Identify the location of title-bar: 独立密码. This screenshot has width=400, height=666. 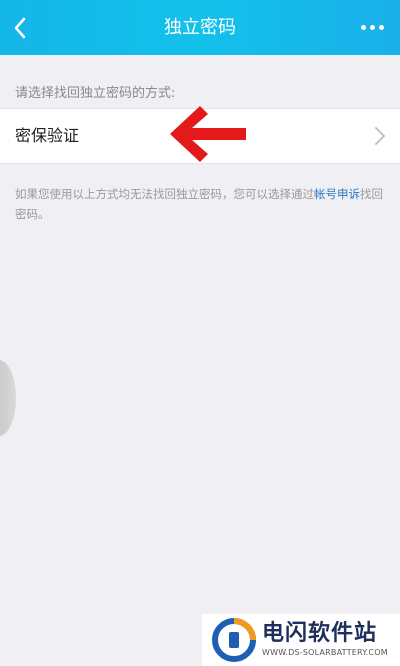
(200, 27).